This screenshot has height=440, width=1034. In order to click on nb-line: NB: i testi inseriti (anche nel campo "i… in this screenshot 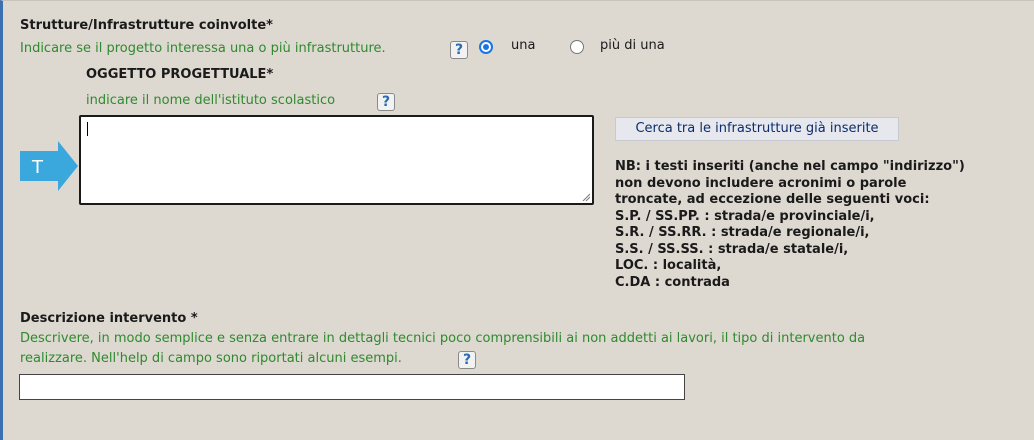, I will do `click(790, 166)`.